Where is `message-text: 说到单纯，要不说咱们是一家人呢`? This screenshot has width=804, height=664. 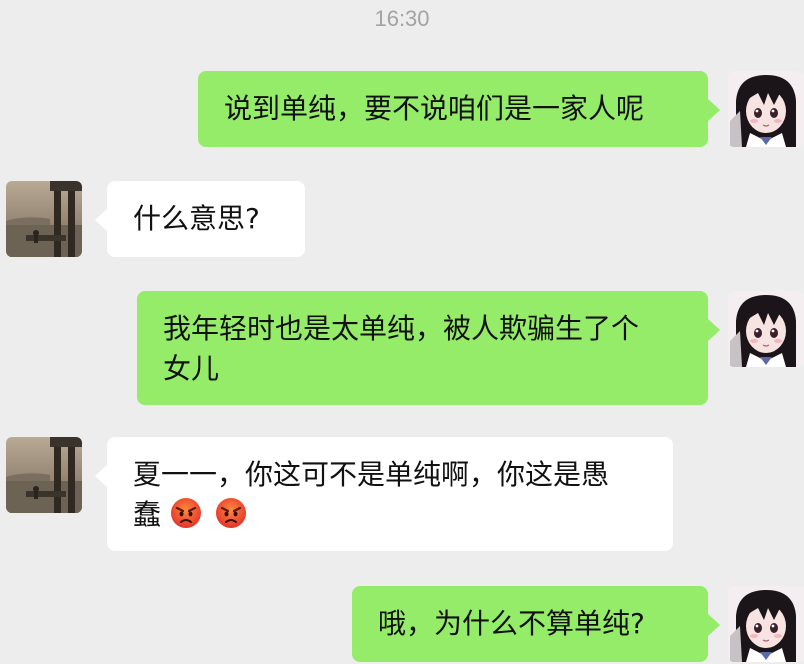
message-text: 说到单纯，要不说咱们是一家人呢 is located at coordinates (434, 108).